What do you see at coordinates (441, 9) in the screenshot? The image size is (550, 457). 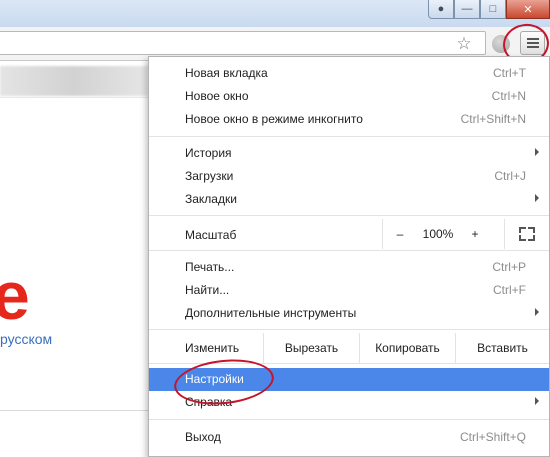 I see `user-icon: ●` at bounding box center [441, 9].